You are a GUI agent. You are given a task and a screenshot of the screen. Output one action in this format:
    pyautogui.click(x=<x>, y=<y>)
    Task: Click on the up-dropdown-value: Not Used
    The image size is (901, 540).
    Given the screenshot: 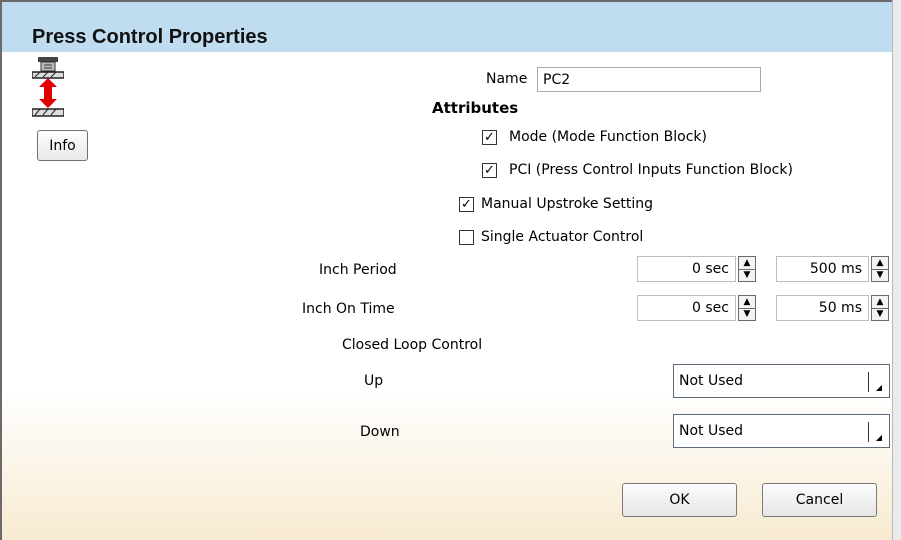 What is the action you would take?
    pyautogui.click(x=711, y=381)
    